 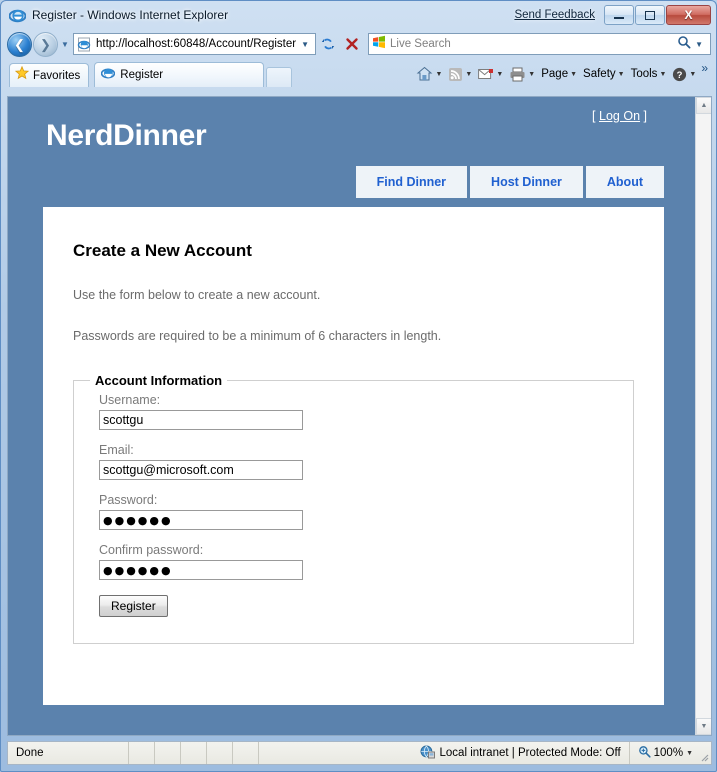 What do you see at coordinates (159, 380) in the screenshot?
I see `fieldset-legend: Account Information` at bounding box center [159, 380].